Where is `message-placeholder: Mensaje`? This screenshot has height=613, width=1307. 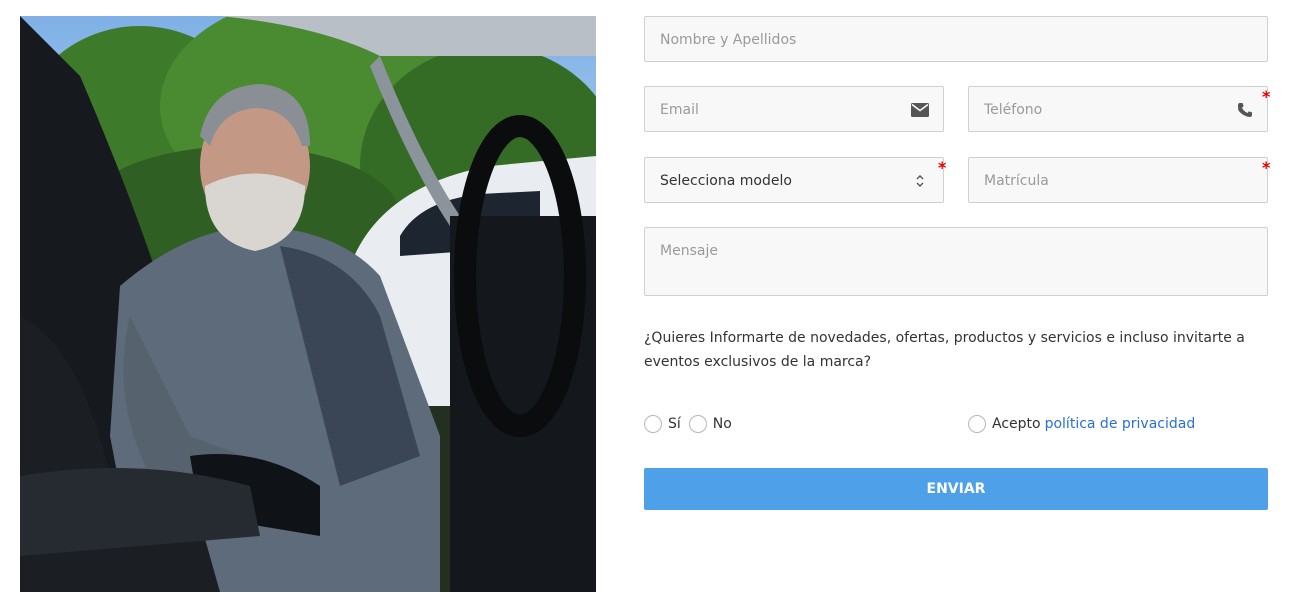
message-placeholder: Mensaje is located at coordinates (689, 251).